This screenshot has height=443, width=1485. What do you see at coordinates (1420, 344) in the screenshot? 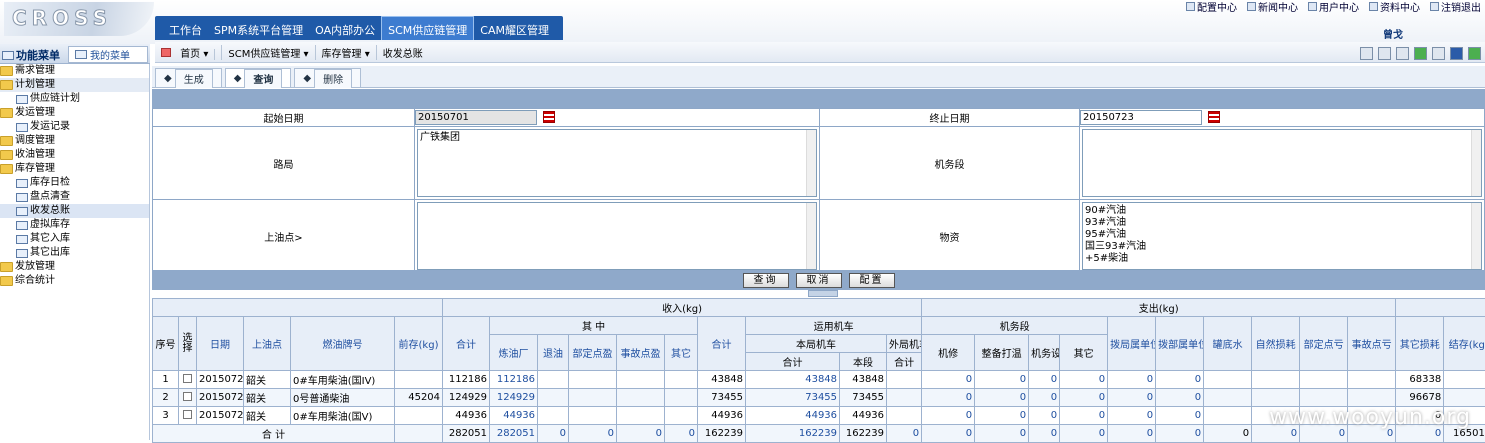
I see `header-other-loss: 其它损耗` at bounding box center [1420, 344].